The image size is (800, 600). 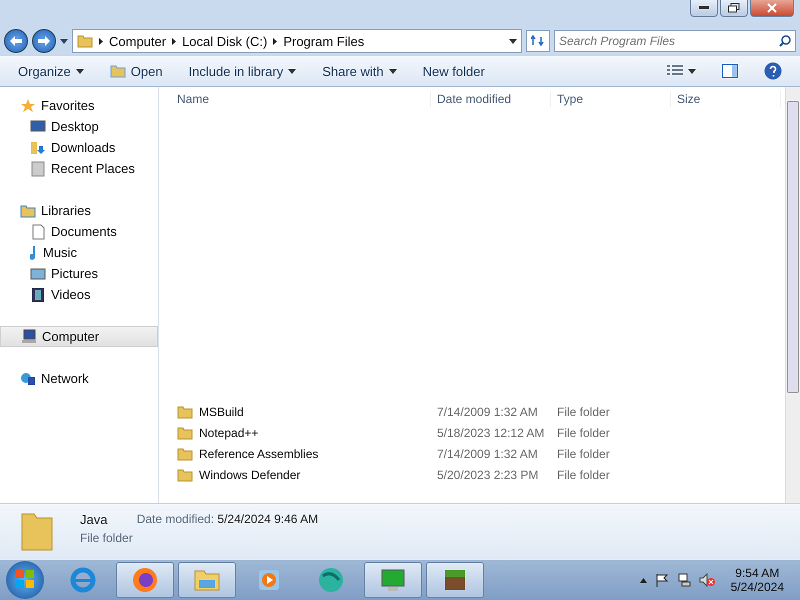 I want to click on clock-time: 9:54 AM, so click(x=757, y=573).